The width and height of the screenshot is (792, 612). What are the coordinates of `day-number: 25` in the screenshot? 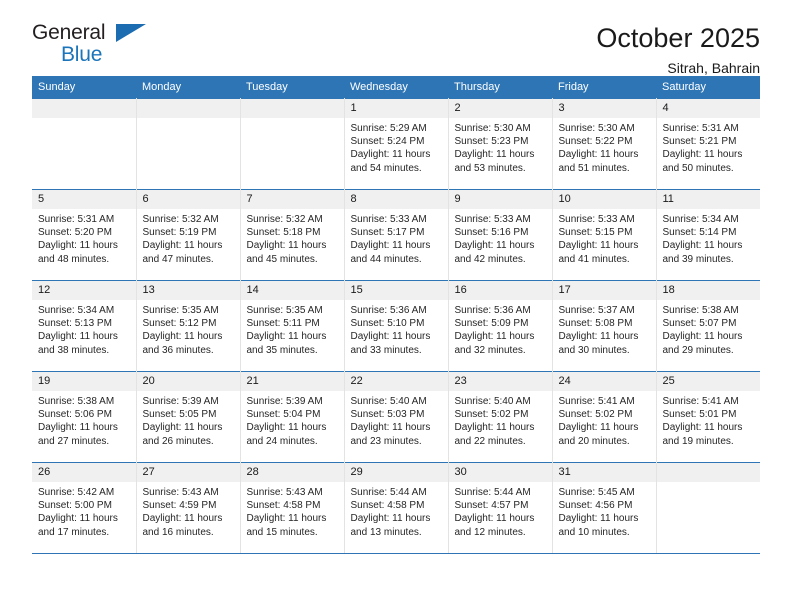 It's located at (708, 381).